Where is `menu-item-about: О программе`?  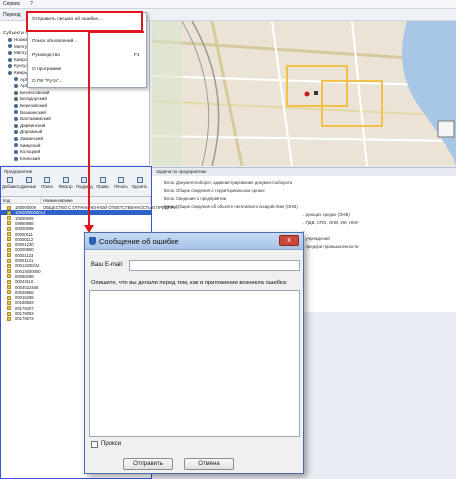 menu-item-about: О программе is located at coordinates (46, 69).